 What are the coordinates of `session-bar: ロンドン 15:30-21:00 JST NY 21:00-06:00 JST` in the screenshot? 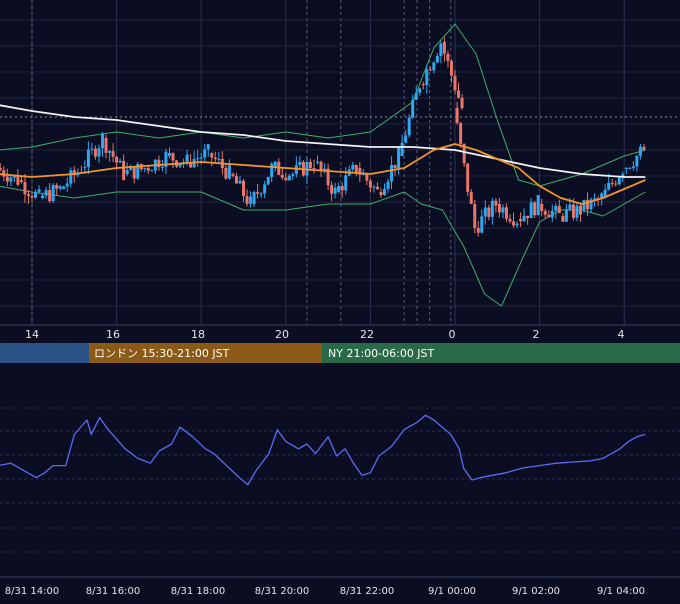 It's located at (340, 353).